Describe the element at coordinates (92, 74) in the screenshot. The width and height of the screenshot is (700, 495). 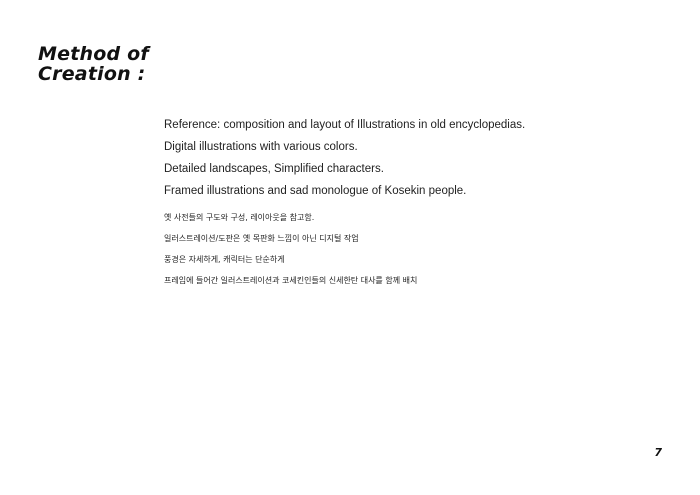
I see `section-title-line-2: Creation :` at that location.